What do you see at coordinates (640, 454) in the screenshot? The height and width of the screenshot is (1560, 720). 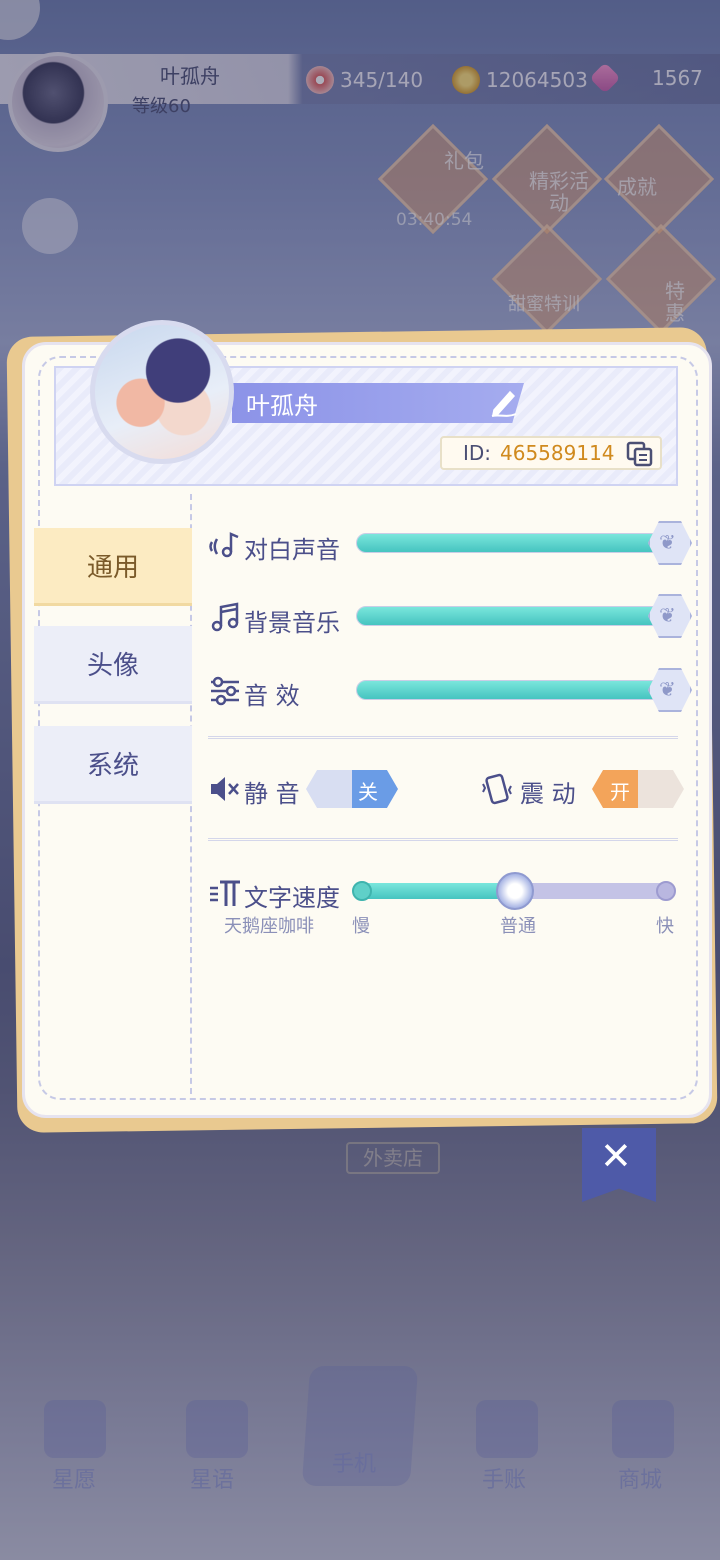 I see `copy-icon` at bounding box center [640, 454].